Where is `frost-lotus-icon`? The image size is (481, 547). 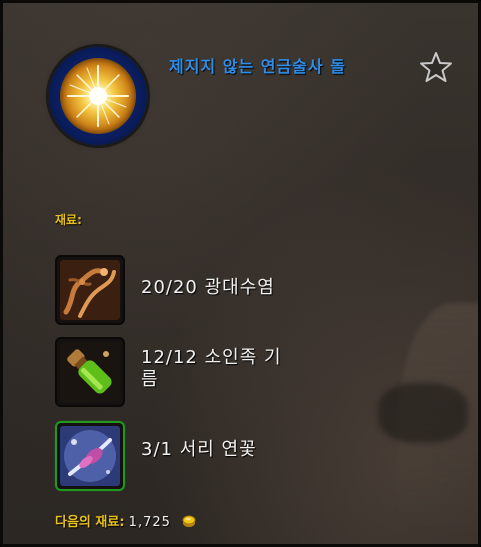 frost-lotus-icon is located at coordinates (90, 456).